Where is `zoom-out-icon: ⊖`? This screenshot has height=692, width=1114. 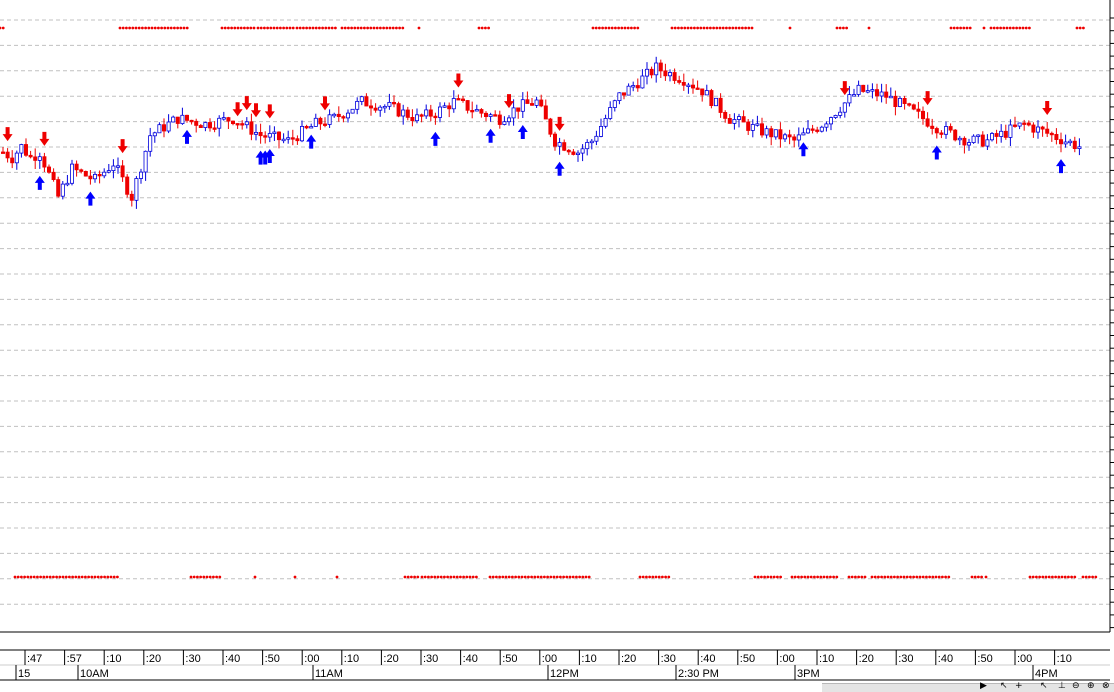 zoom-out-icon: ⊖ is located at coordinates (1076, 686).